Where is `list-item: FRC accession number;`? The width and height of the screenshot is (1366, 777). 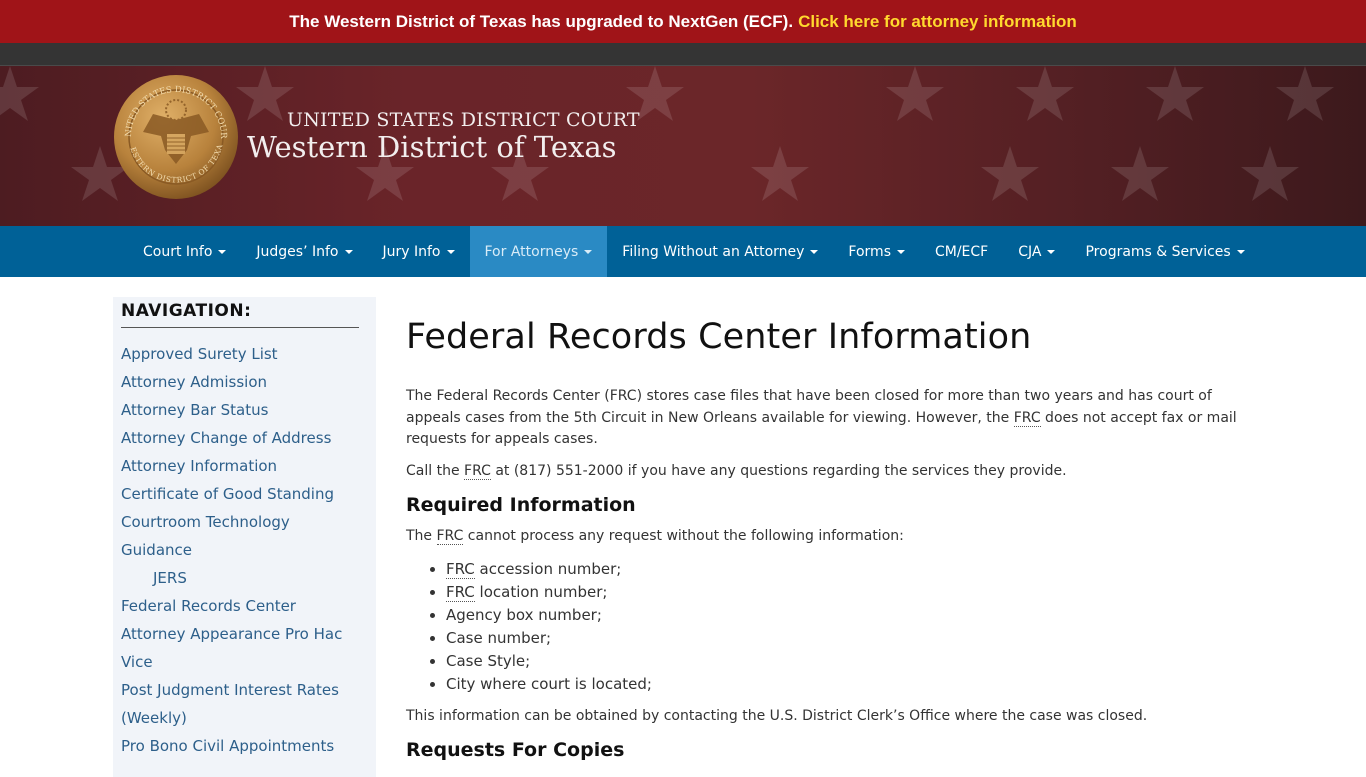
list-item: FRC accession number; is located at coordinates (851, 569).